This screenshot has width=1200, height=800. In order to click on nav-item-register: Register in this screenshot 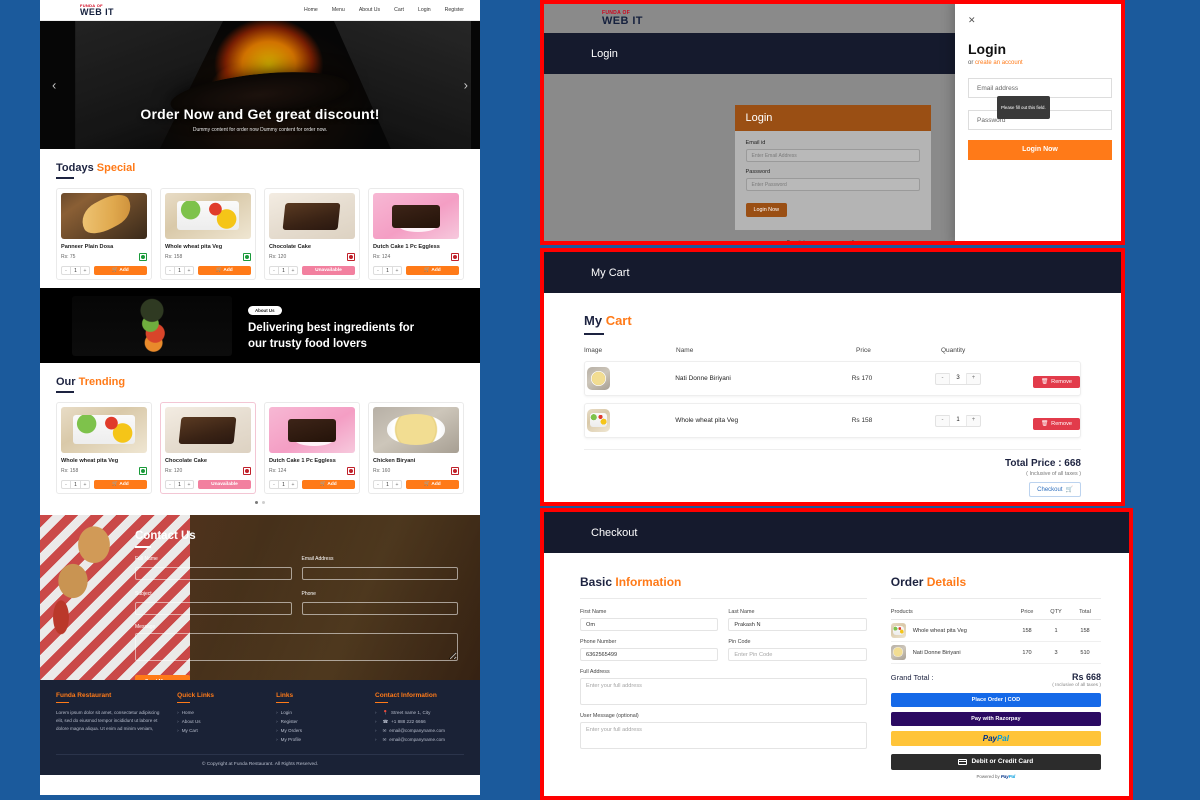, I will do `click(454, 10)`.